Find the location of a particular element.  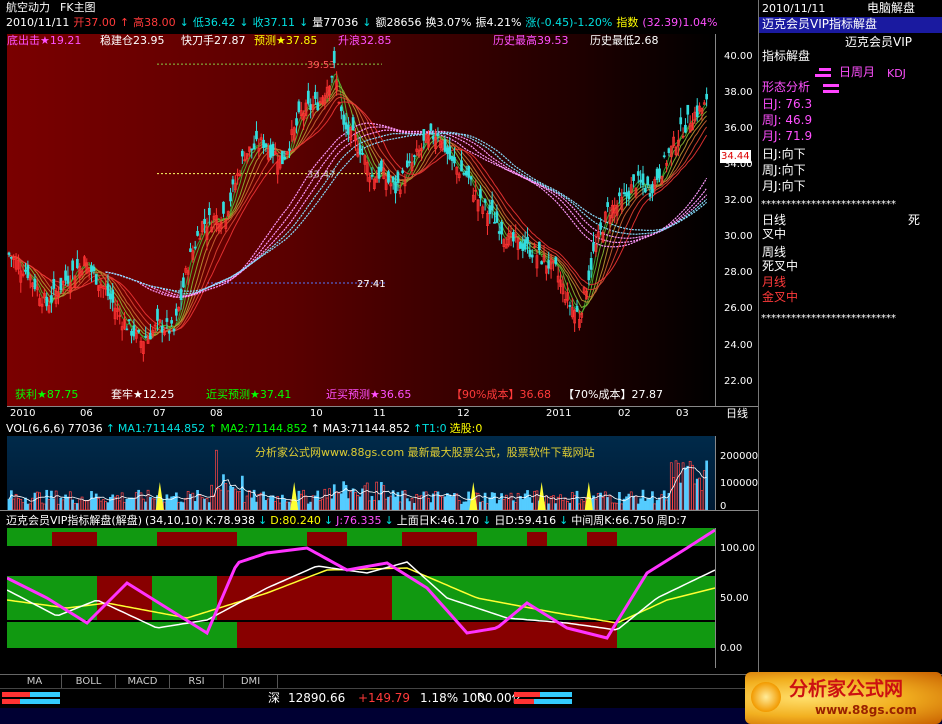

signal-block is located at coordinates (304, 598).